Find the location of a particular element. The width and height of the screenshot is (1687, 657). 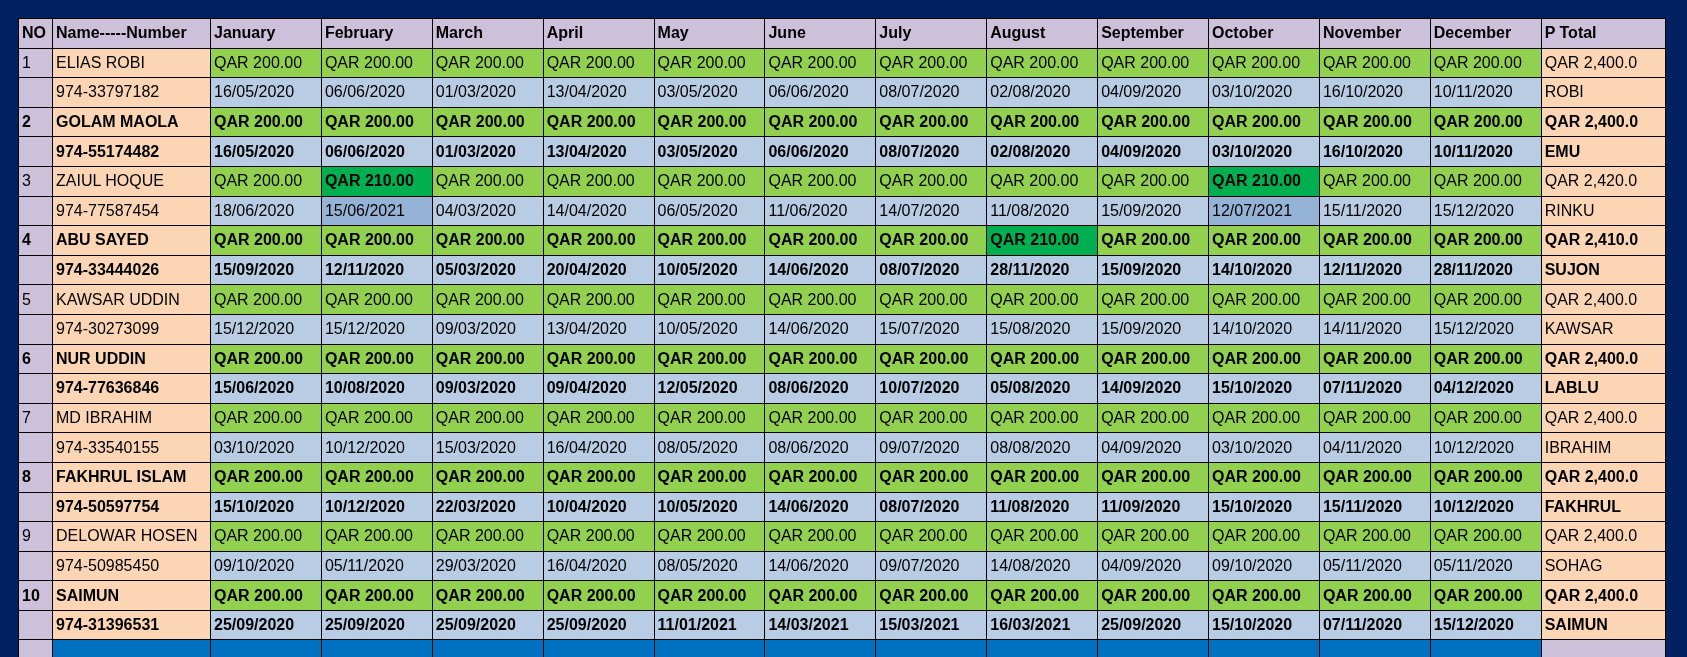

table-cell: 15/12/2020 is located at coordinates (1486, 625).